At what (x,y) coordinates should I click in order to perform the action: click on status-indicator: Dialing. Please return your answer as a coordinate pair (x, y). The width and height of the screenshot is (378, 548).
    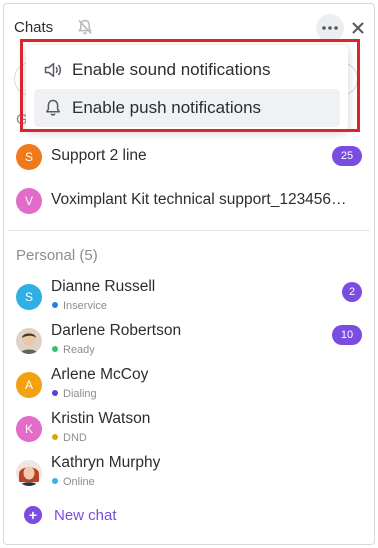
    Looking at the image, I should click on (74, 394).